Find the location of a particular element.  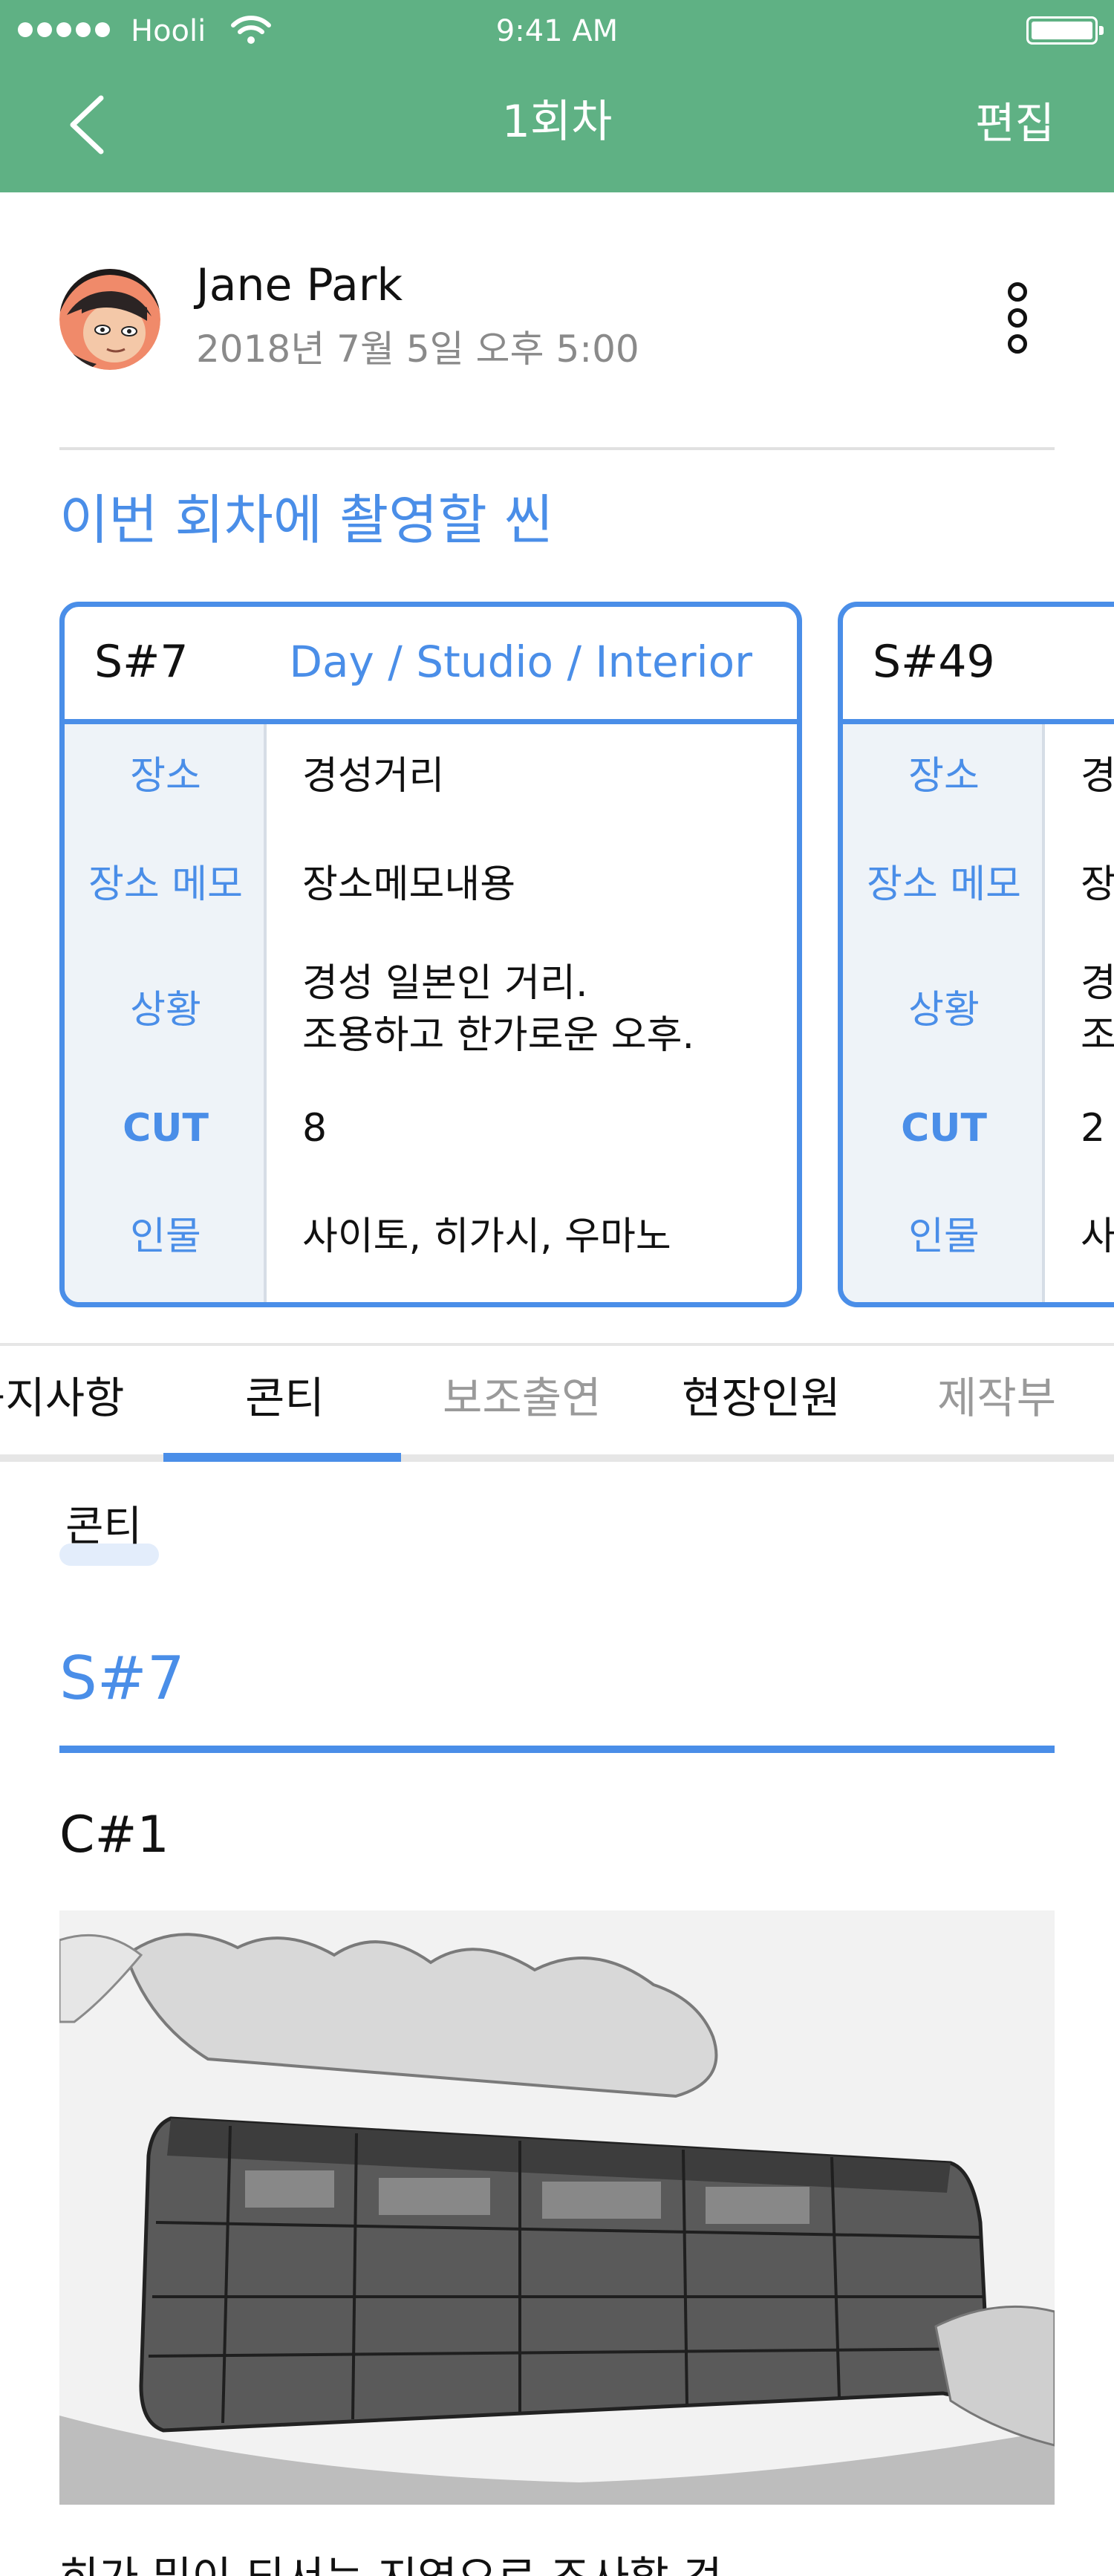

scene-row-situation: 상황 경 조 is located at coordinates (979, 1010).